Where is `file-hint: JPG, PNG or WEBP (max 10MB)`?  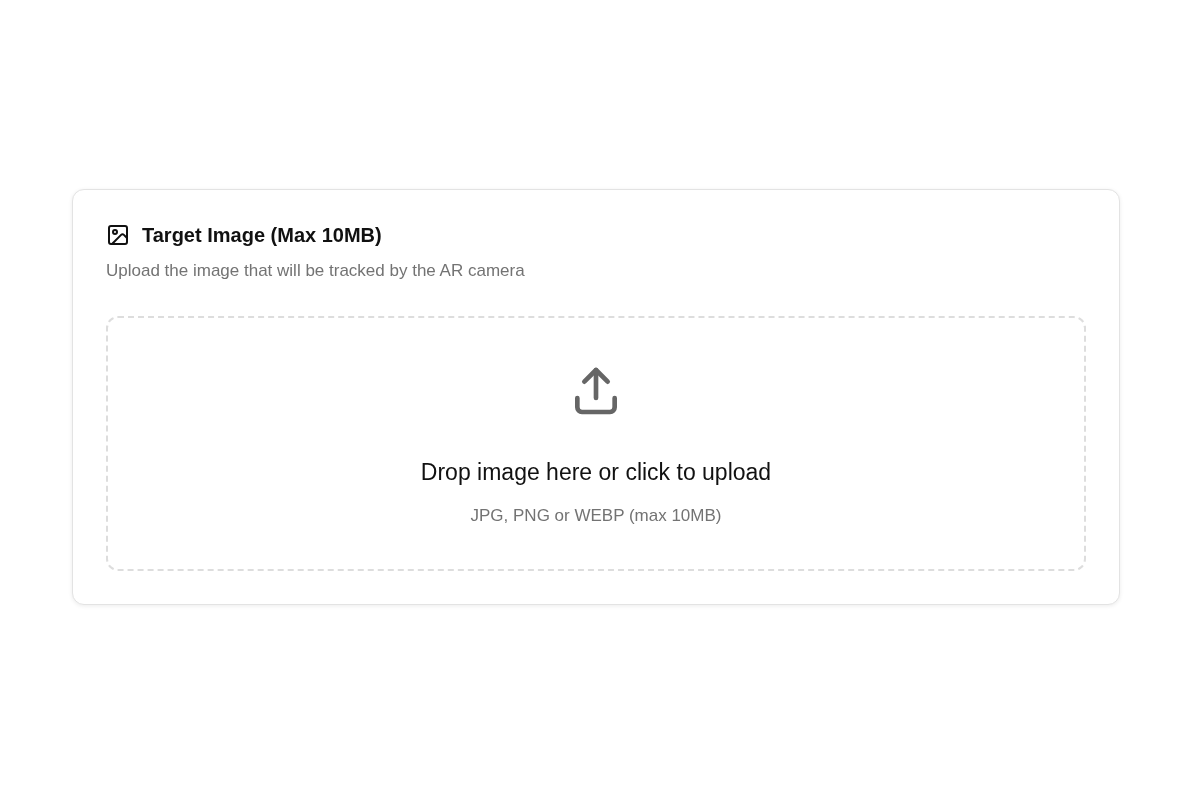 file-hint: JPG, PNG or WEBP (max 10MB) is located at coordinates (596, 516).